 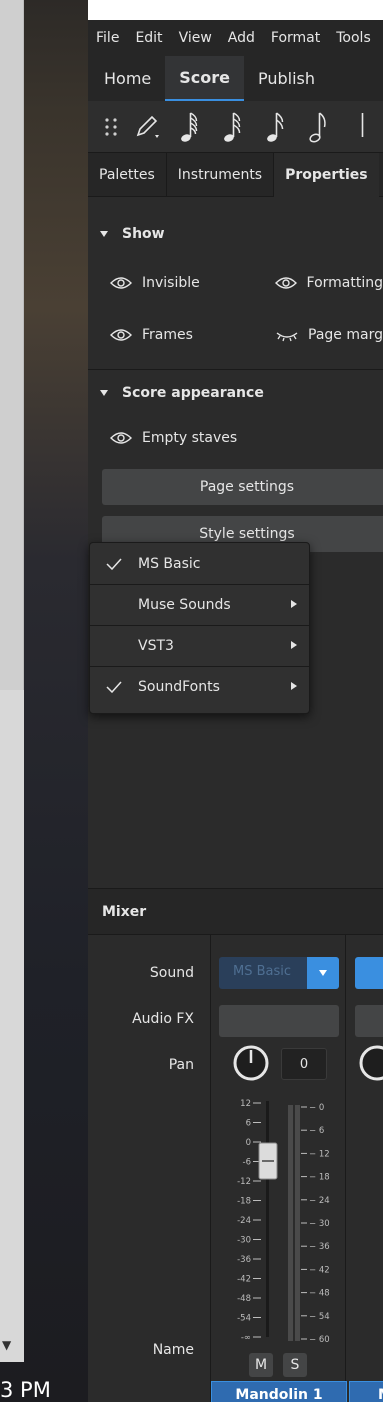 I want to click on show-section-title: Show, so click(x=143, y=234).